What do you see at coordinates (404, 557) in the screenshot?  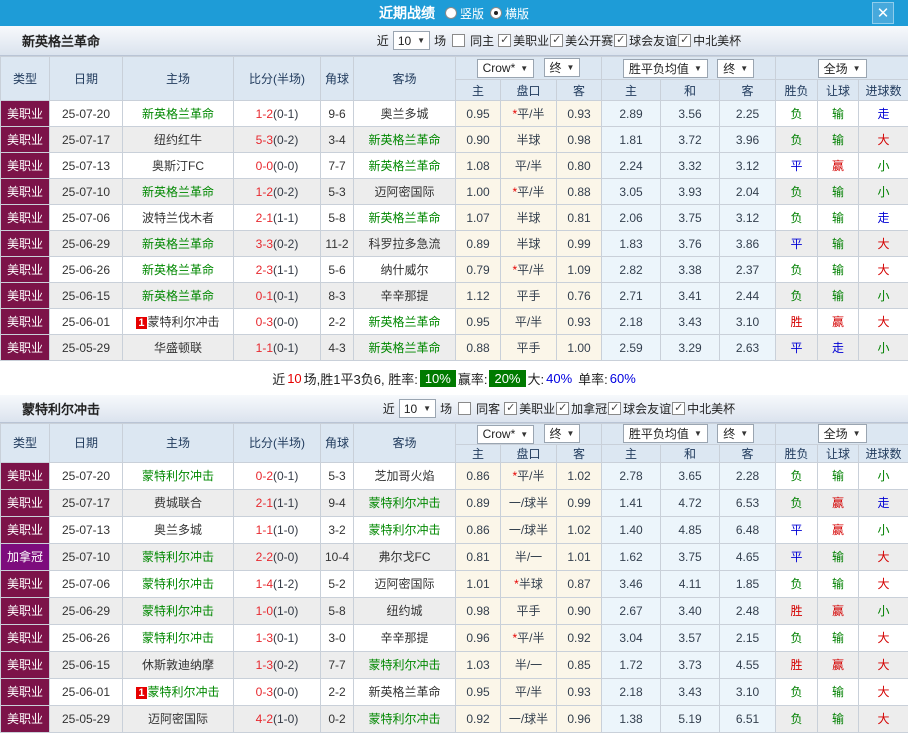 I see `team-name-text: 弗尔戈FC` at bounding box center [404, 557].